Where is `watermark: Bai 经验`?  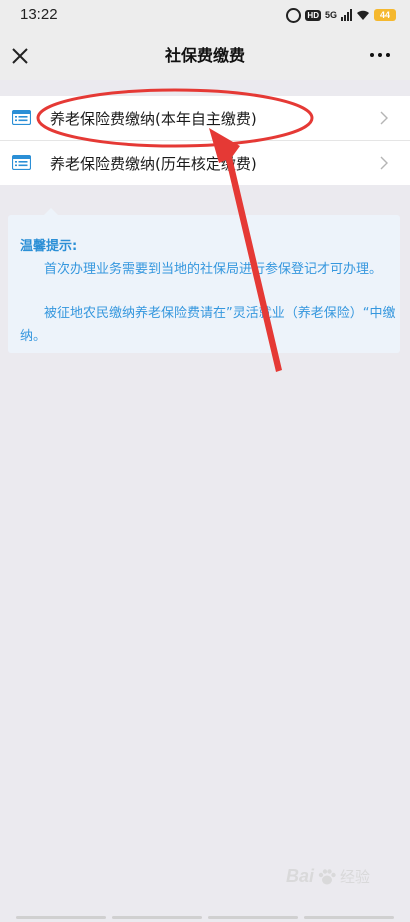 watermark: Bai 经验 is located at coordinates (328, 876).